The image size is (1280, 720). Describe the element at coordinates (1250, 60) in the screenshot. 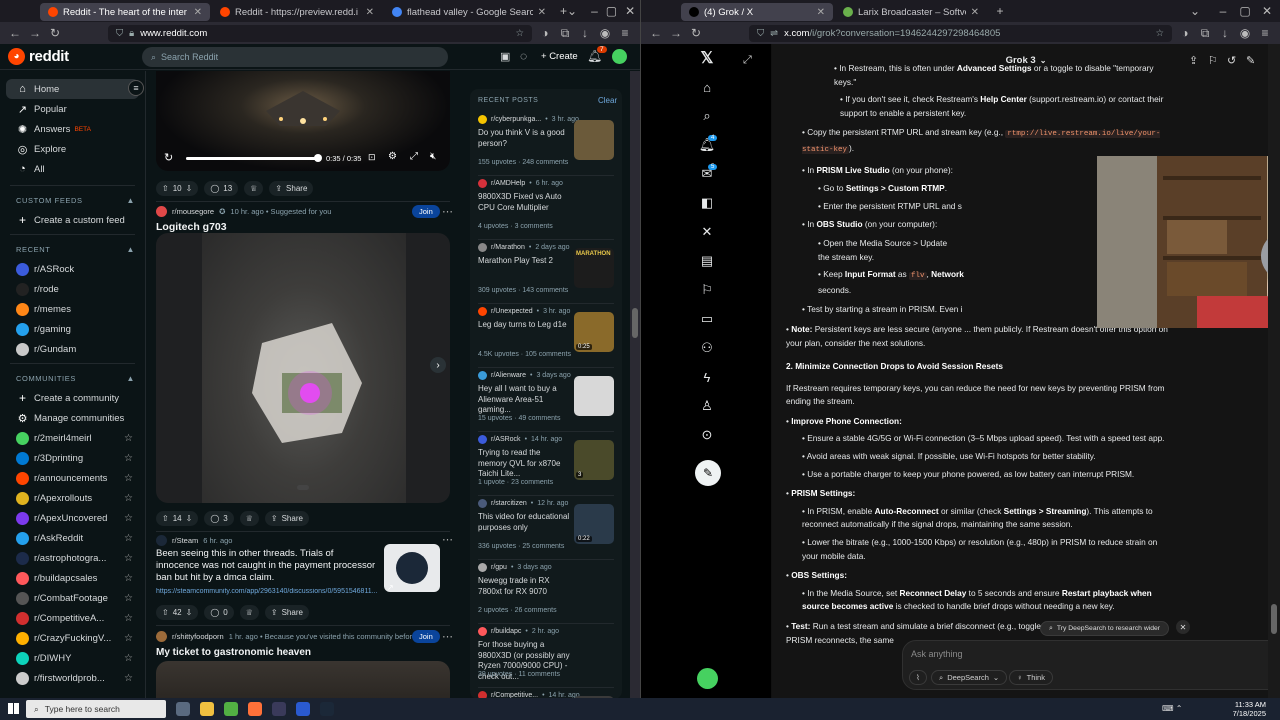

I see `new-chat-icon: ✎` at that location.